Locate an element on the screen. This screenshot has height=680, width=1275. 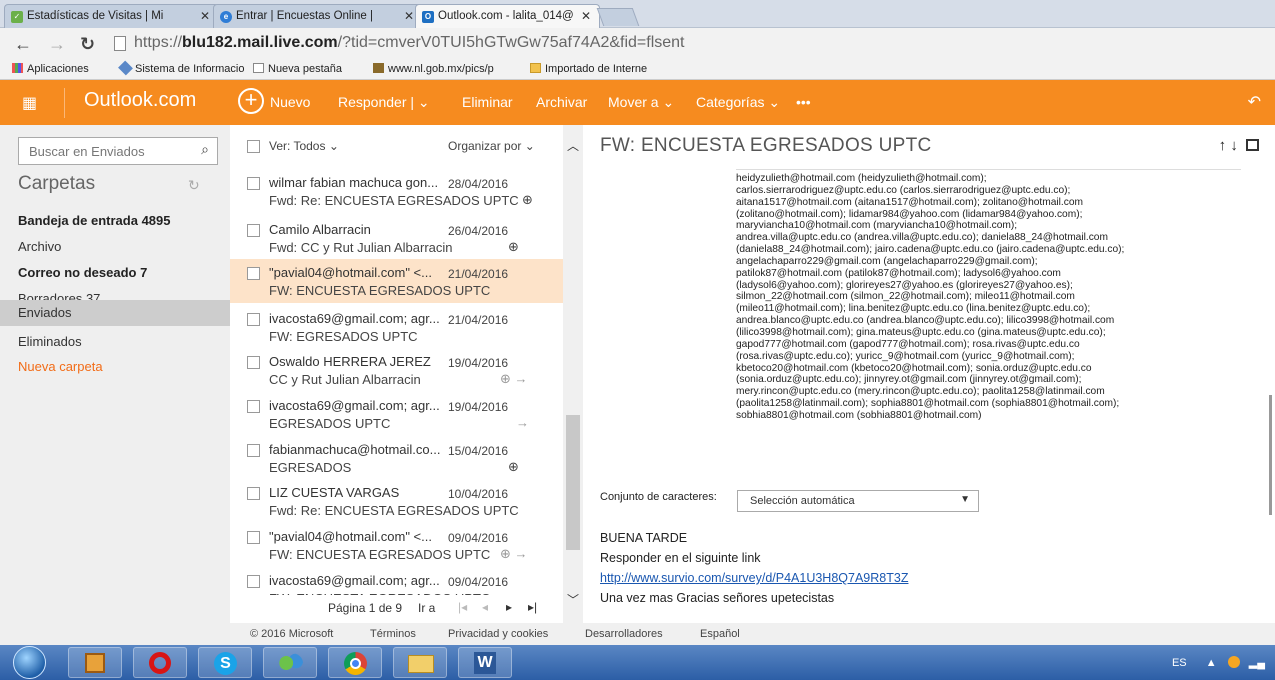
folder-junk: Correo no deseado 7 is located at coordinates (115, 273).